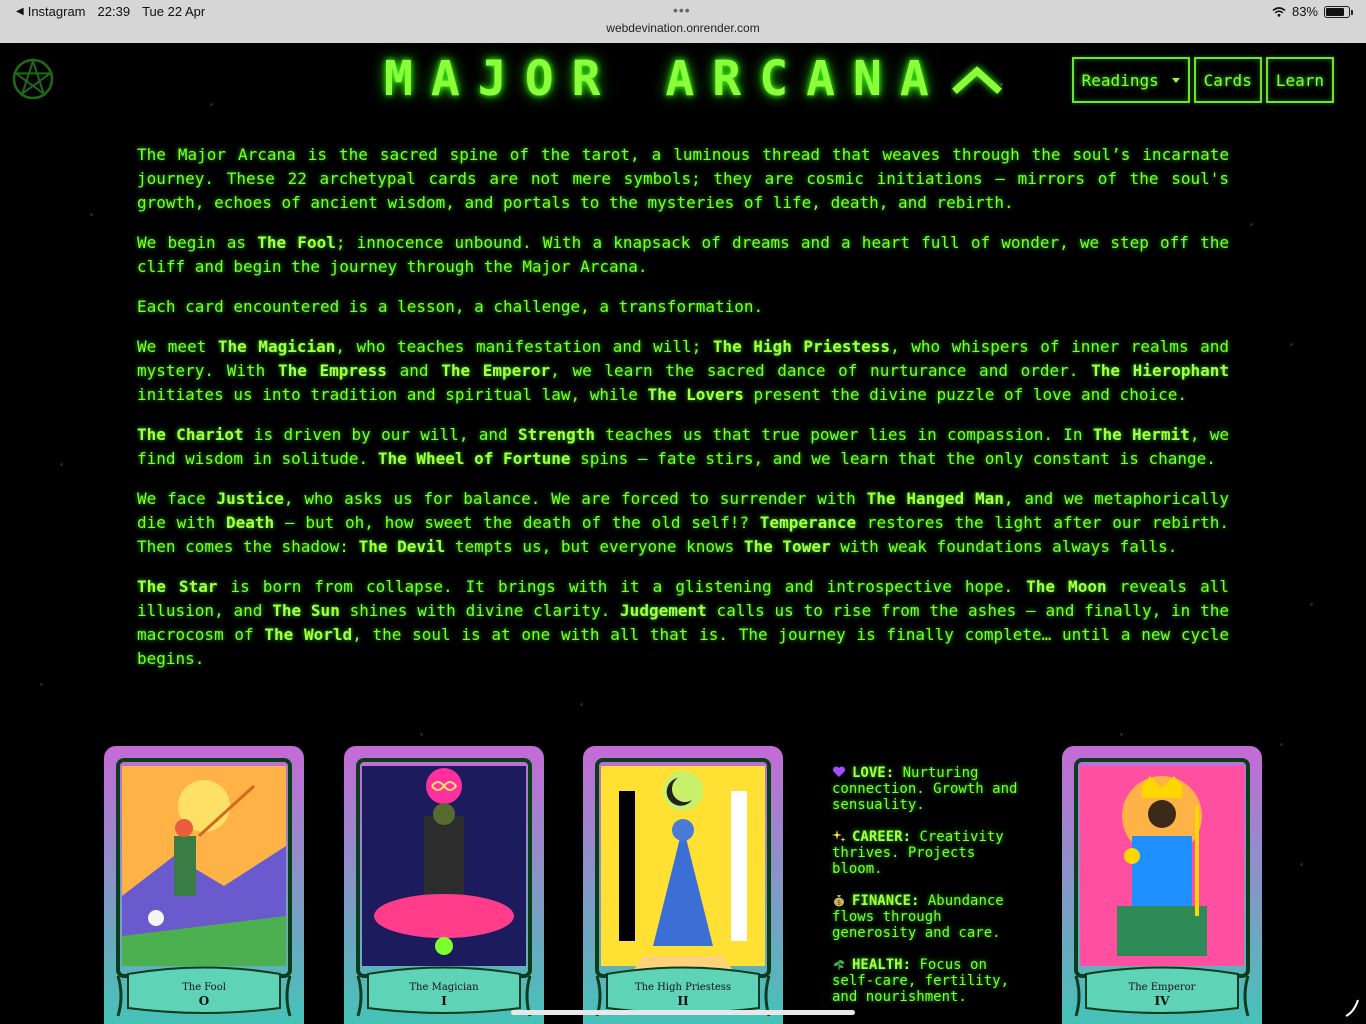 The image size is (1366, 1024). Describe the element at coordinates (873, 773) in the screenshot. I see `meaning-label: LOVE:` at that location.